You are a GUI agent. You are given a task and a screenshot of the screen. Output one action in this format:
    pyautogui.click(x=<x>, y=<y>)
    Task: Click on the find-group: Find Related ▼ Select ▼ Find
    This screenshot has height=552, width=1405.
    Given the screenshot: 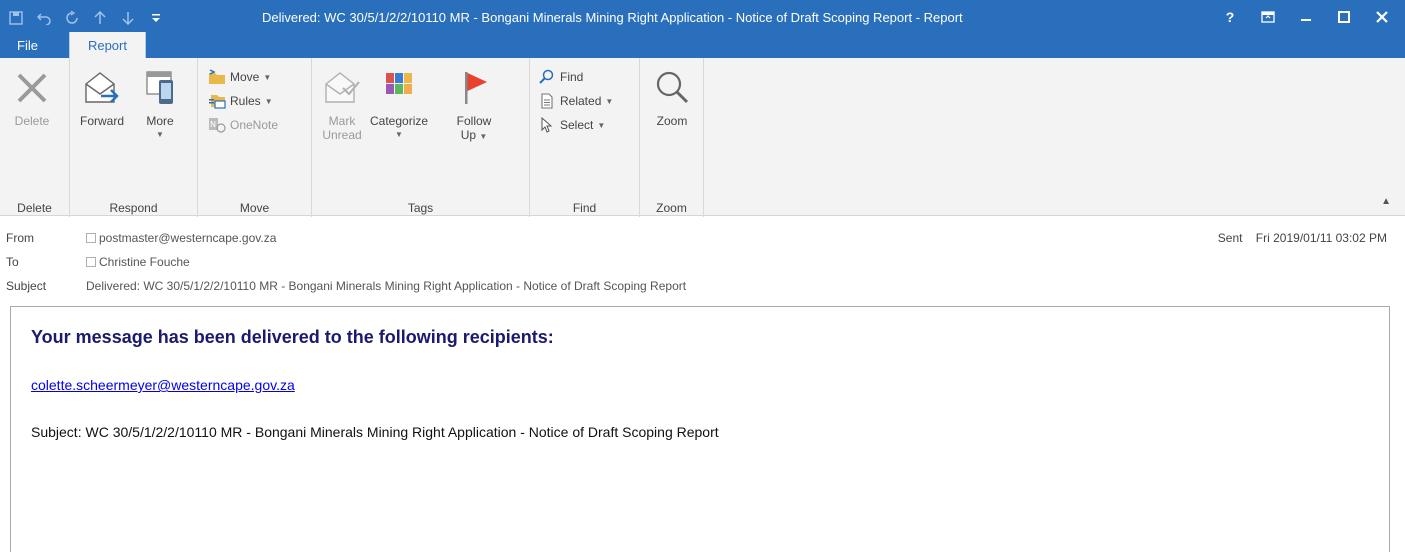 What is the action you would take?
    pyautogui.click(x=585, y=138)
    